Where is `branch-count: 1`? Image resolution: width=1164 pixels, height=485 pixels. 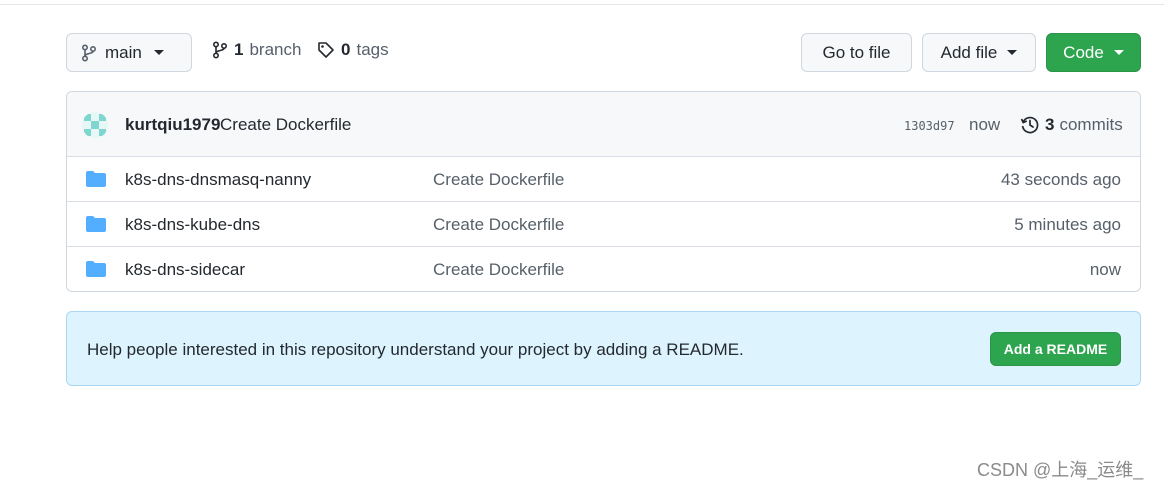 branch-count: 1 is located at coordinates (239, 49).